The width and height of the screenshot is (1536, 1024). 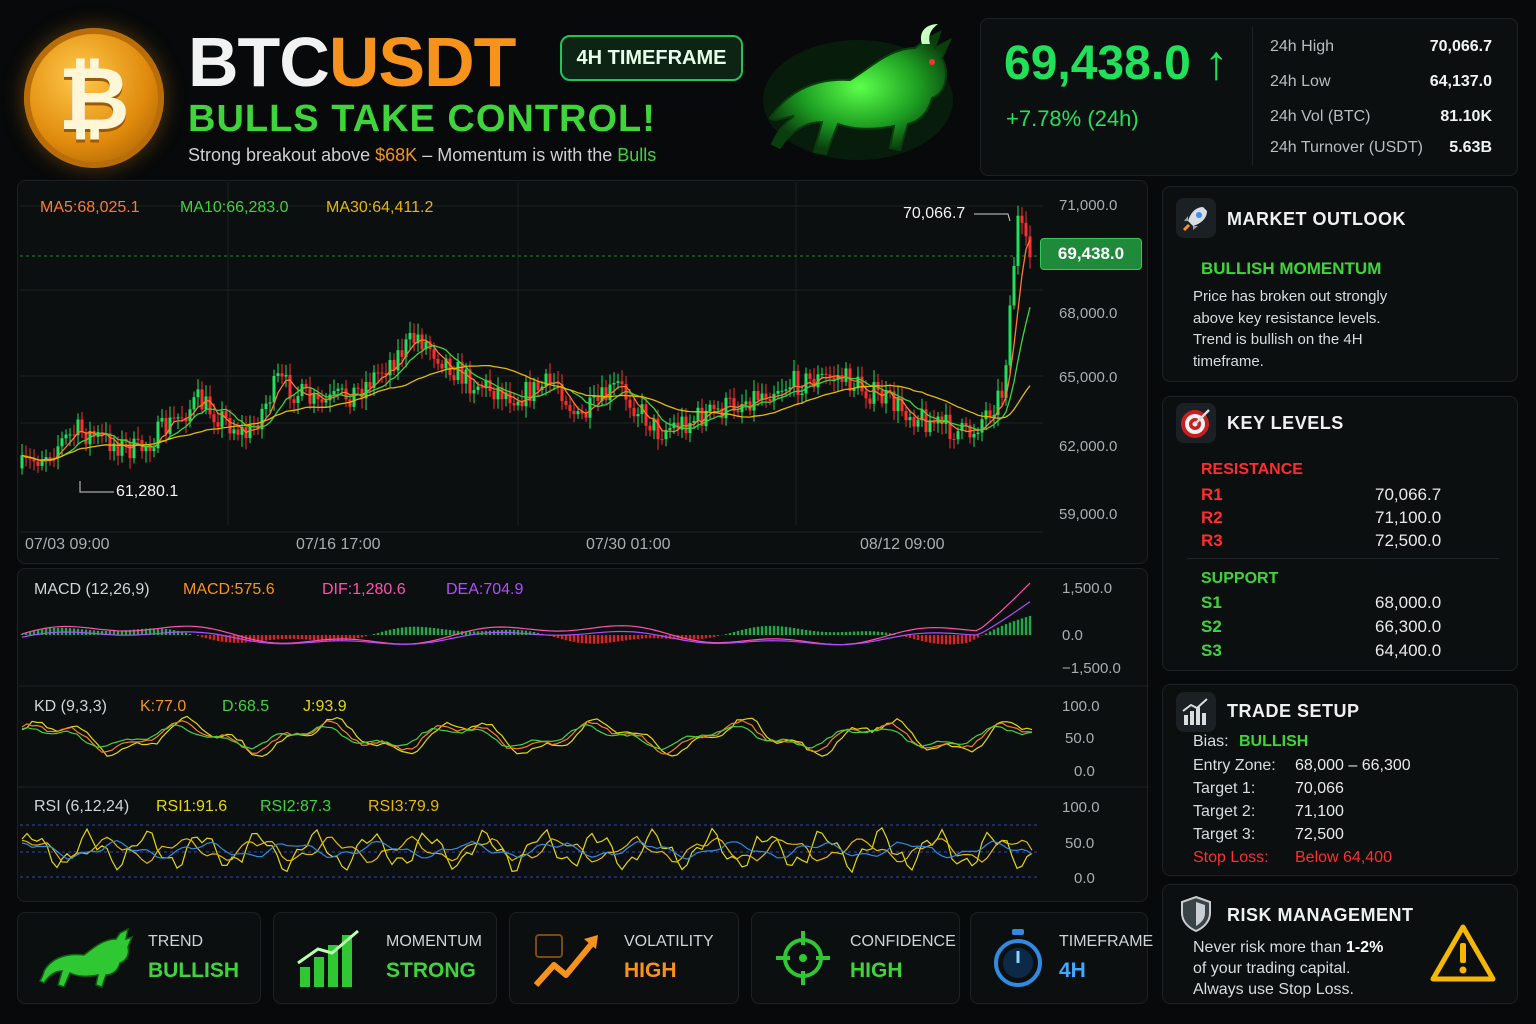 What do you see at coordinates (1319, 834) in the screenshot?
I see `target-value: 72,500` at bounding box center [1319, 834].